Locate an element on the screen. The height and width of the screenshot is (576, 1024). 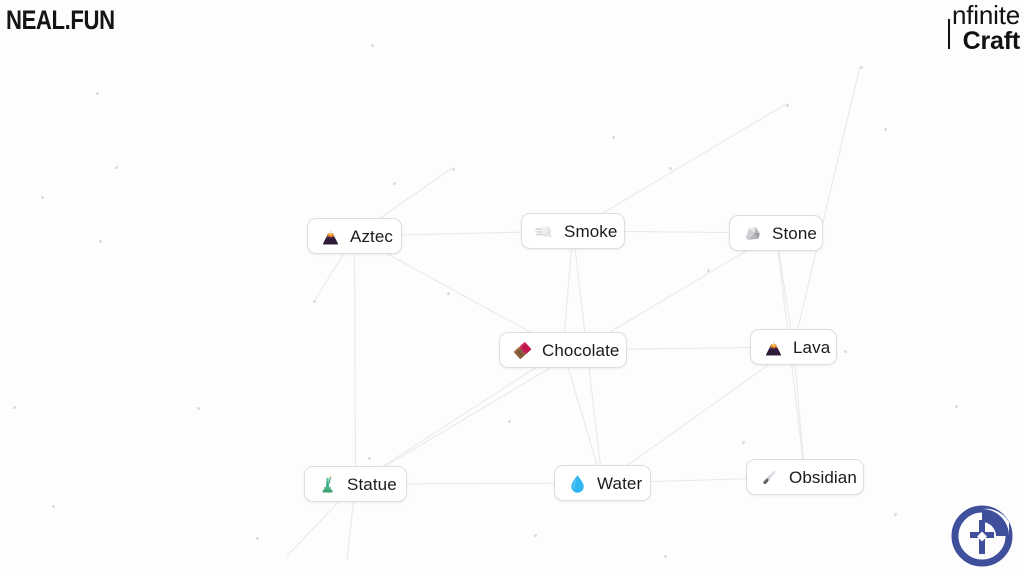
element-card-label: Water is located at coordinates (620, 483).